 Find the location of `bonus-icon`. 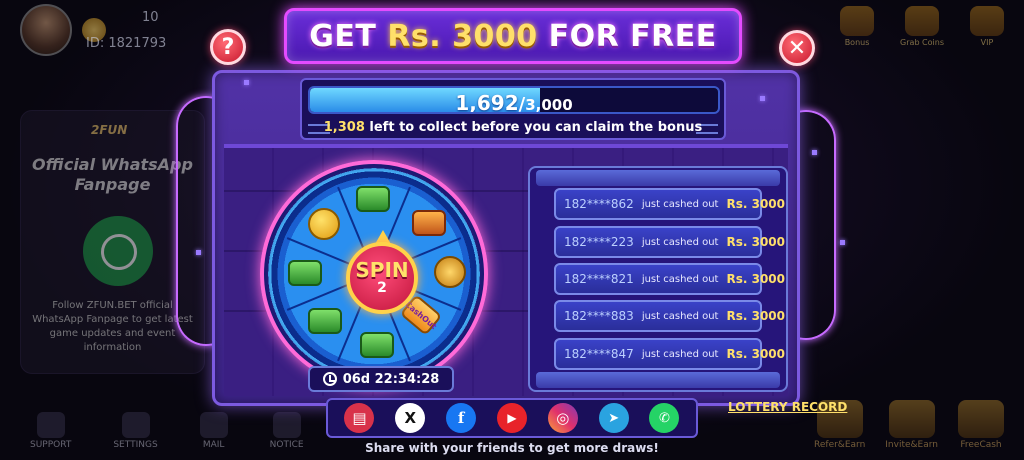

bonus-icon is located at coordinates (857, 21).